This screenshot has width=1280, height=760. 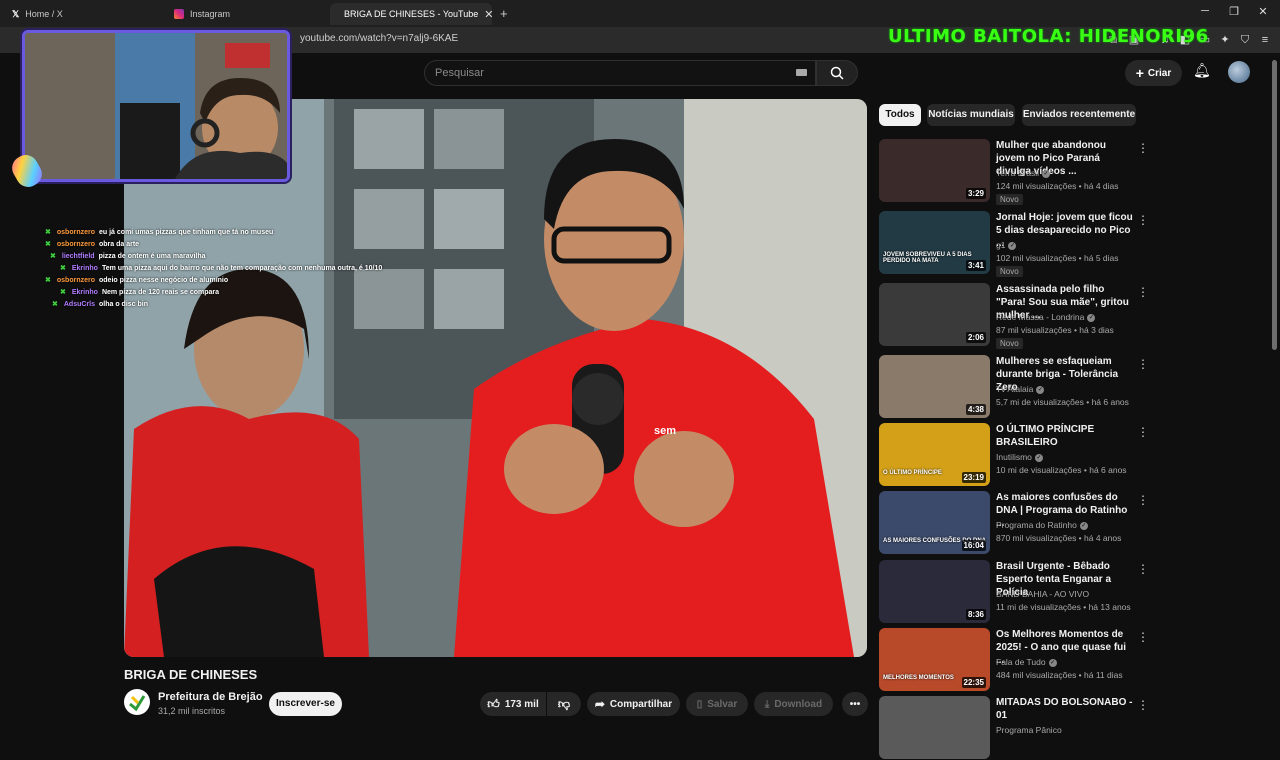 I want to click on video-thumbnail: 3:29, so click(x=934, y=170).